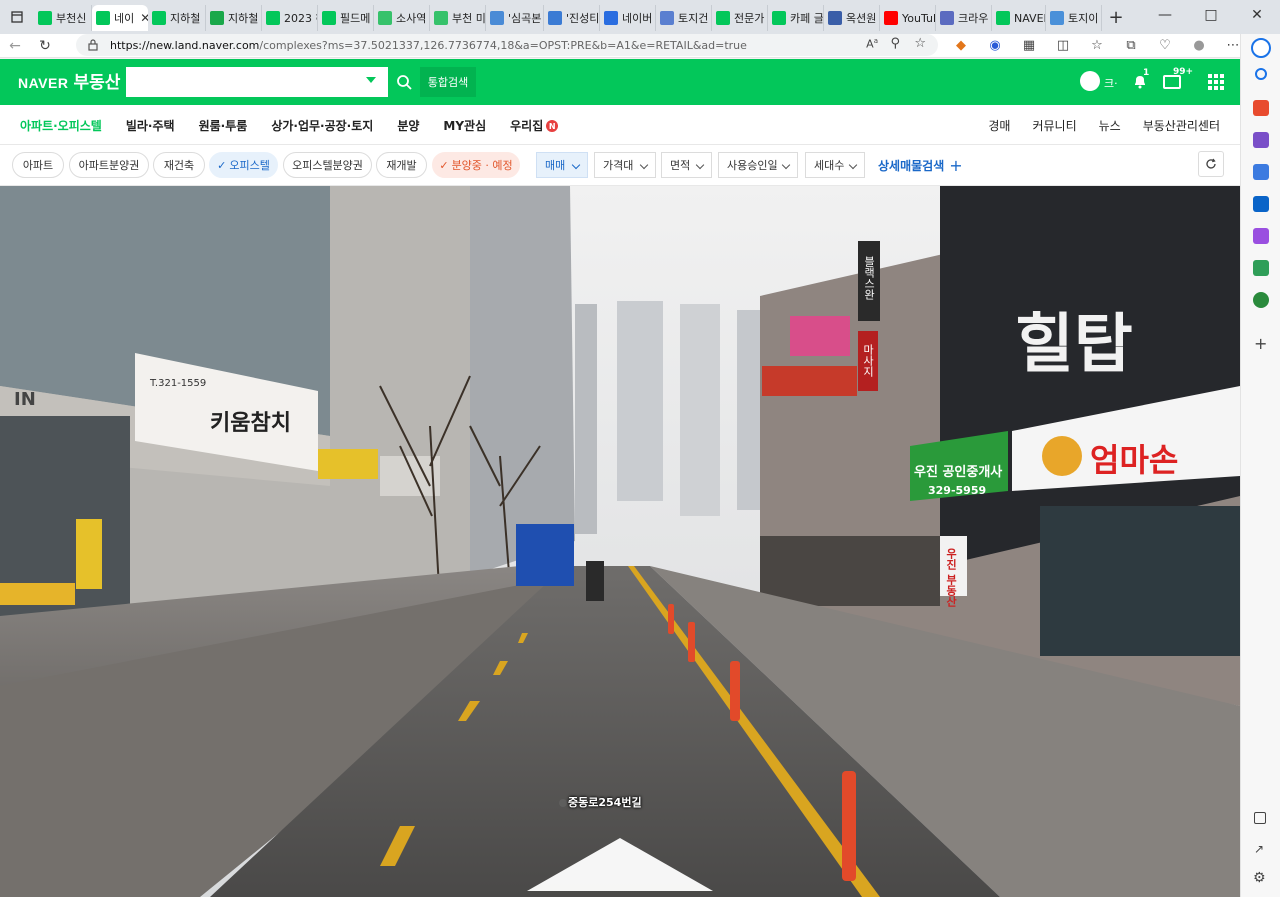  What do you see at coordinates (150, 125) in the screenshot?
I see `nav-villa-house: 빌라·주택` at bounding box center [150, 125].